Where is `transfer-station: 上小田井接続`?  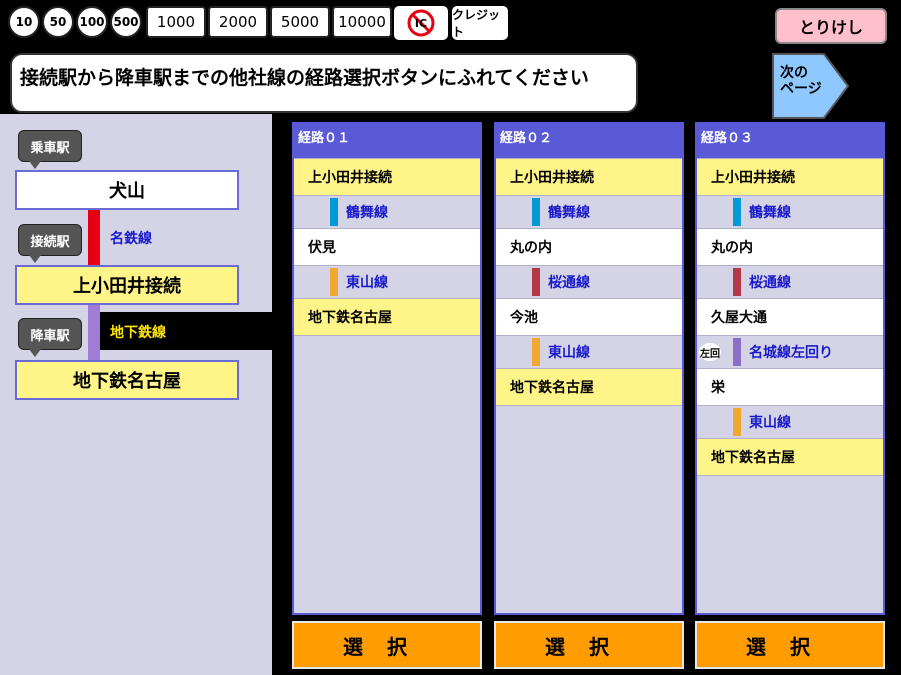 transfer-station: 上小田井接続 is located at coordinates (127, 285).